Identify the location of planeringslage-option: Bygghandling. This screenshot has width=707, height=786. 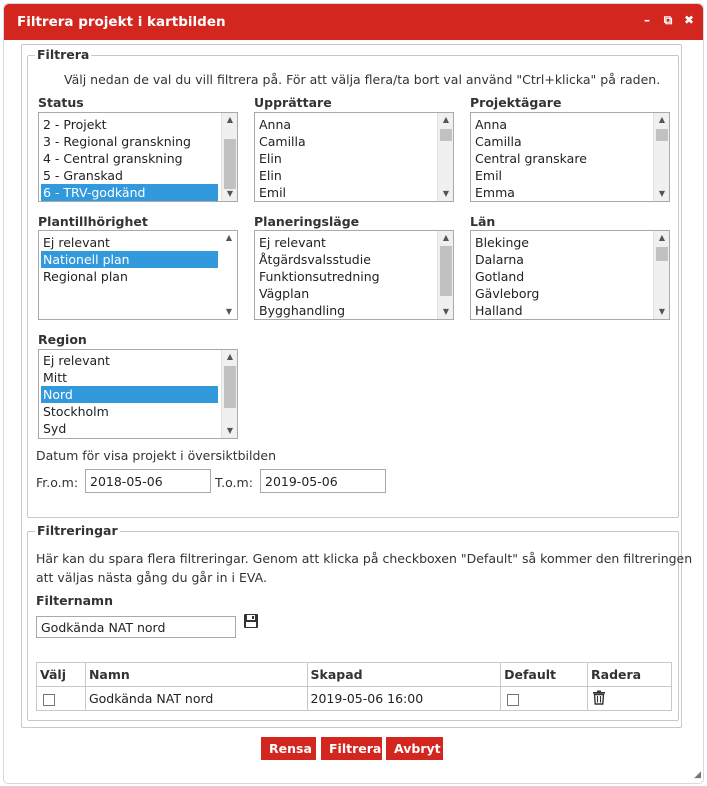
(345, 310).